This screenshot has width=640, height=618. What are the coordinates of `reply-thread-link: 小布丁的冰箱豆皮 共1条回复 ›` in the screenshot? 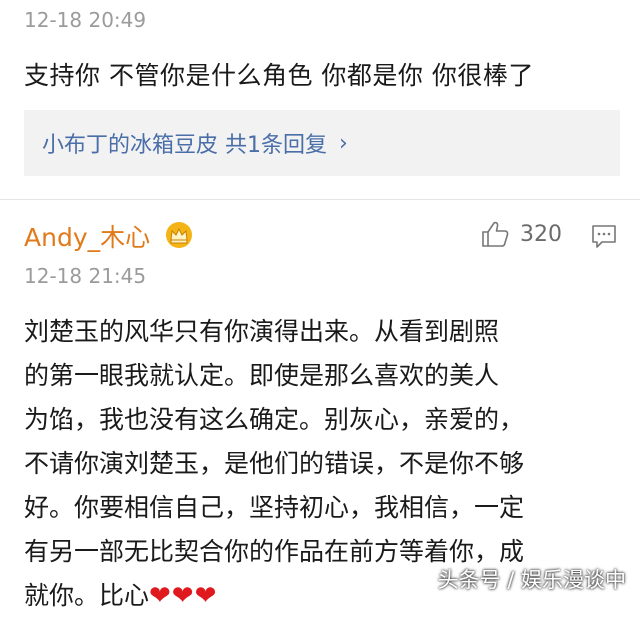 It's located at (322, 143).